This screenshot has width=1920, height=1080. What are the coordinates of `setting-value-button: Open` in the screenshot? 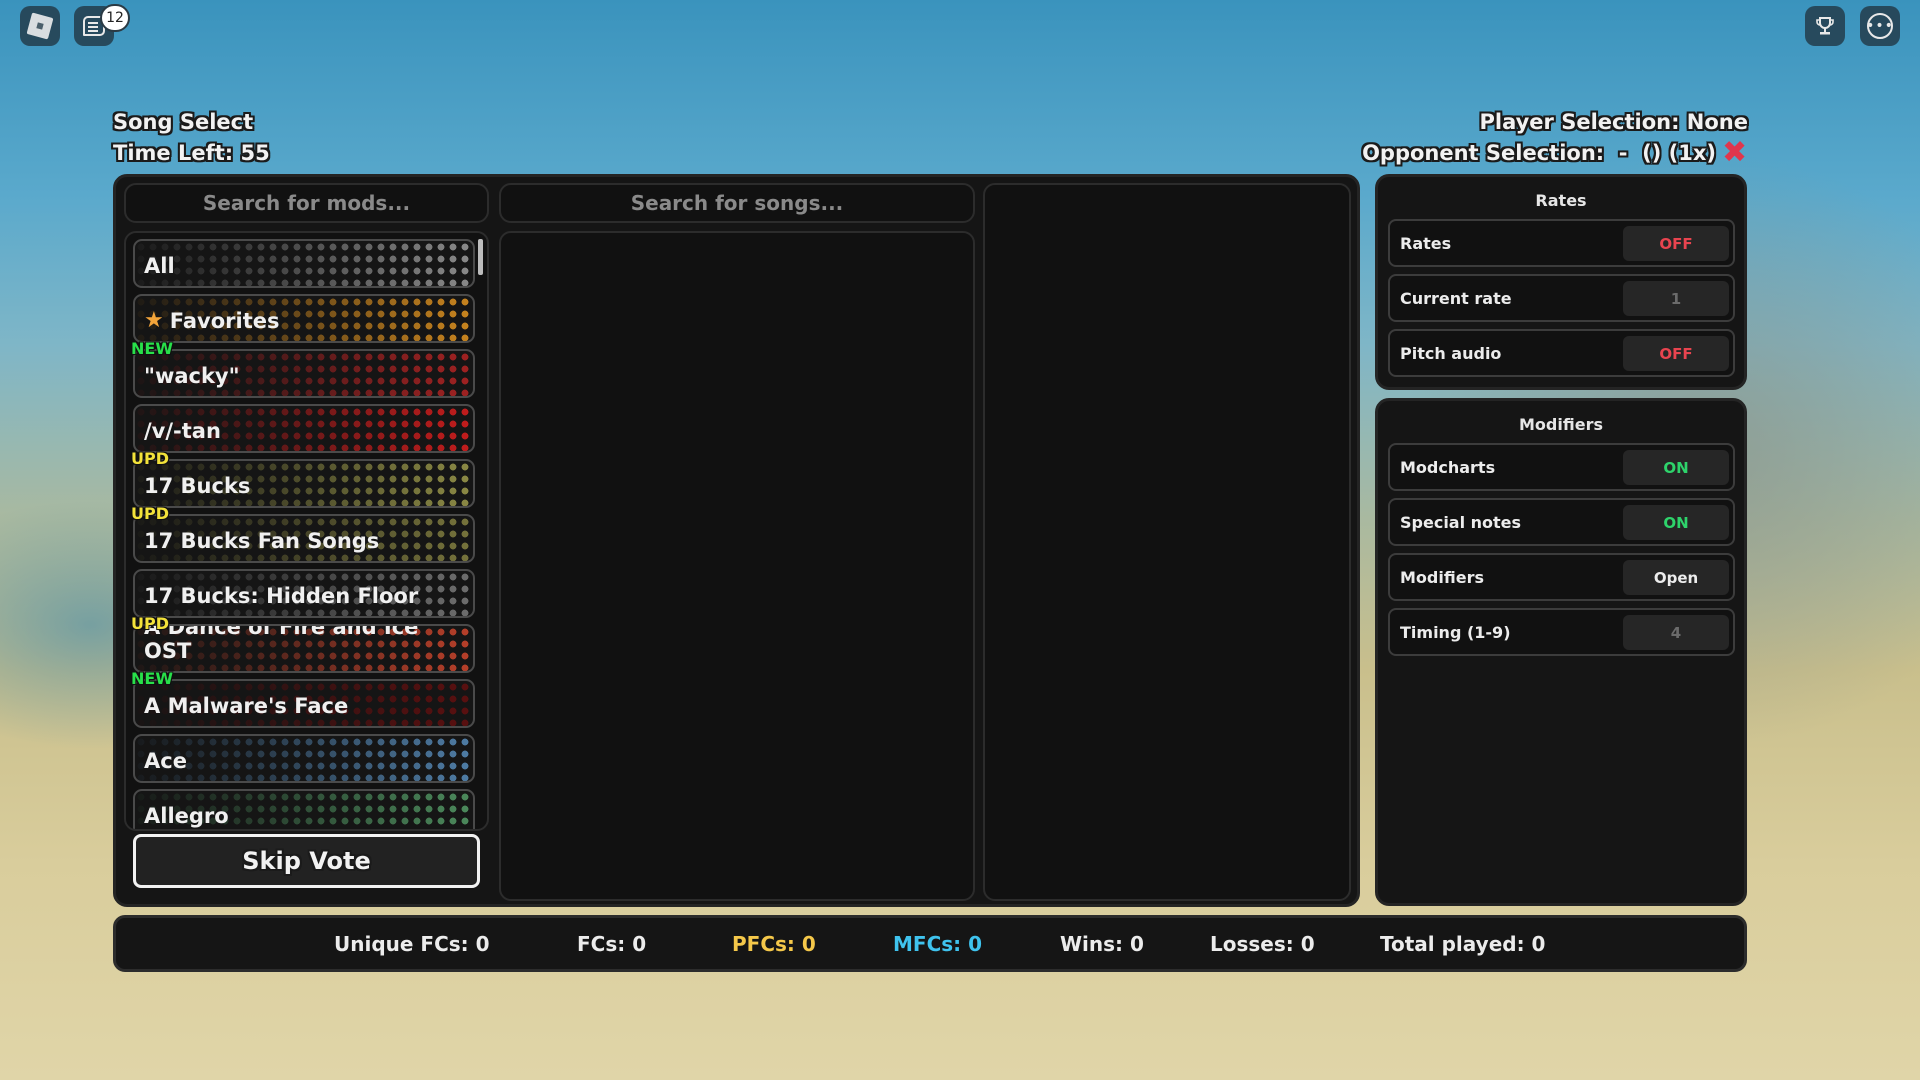 It's located at (1676, 577).